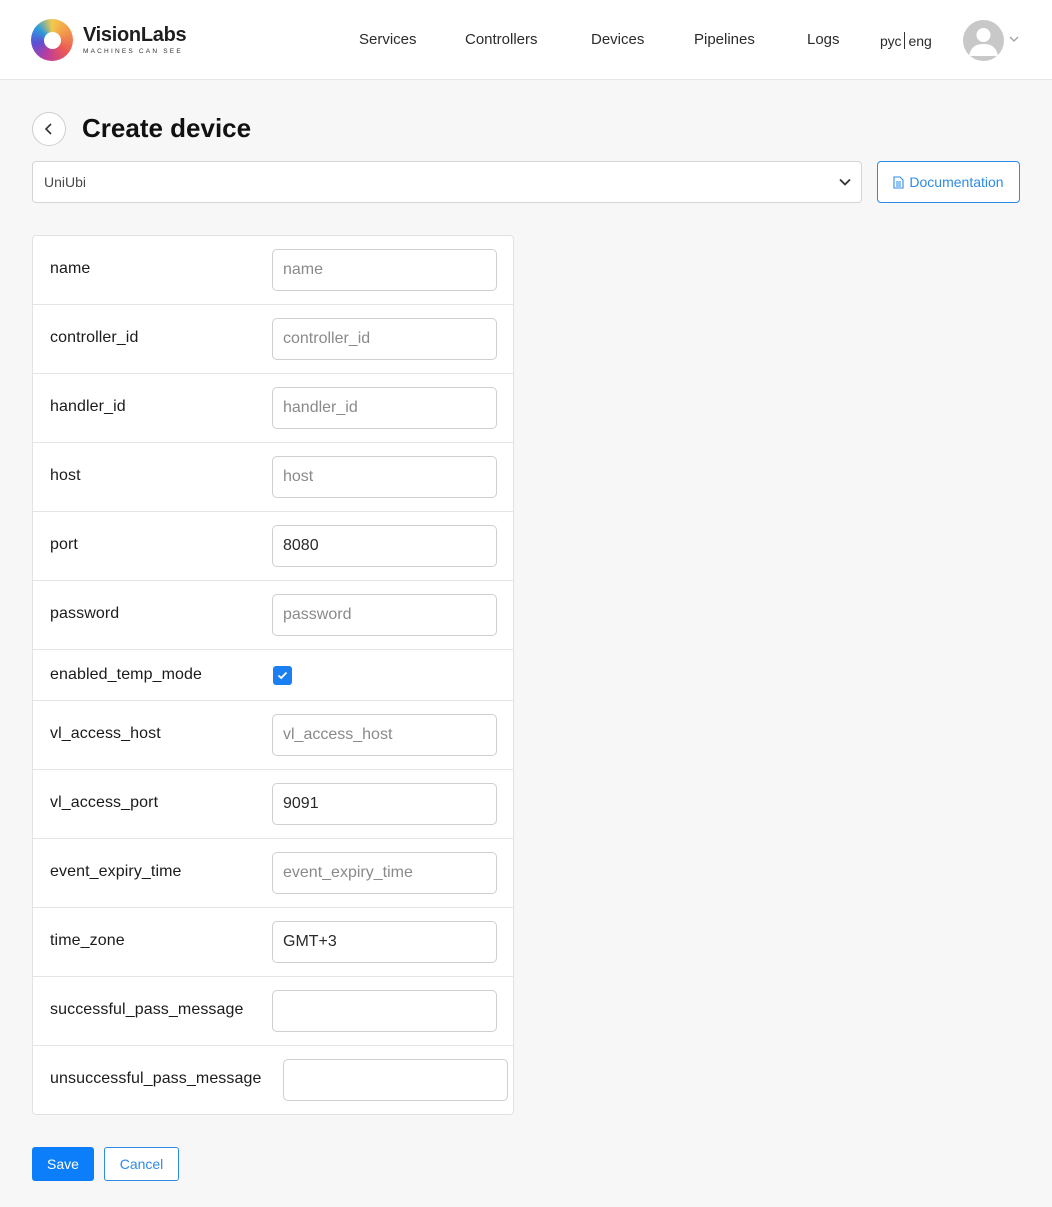  Describe the element at coordinates (384, 942) in the screenshot. I see `time-zone-input` at that location.